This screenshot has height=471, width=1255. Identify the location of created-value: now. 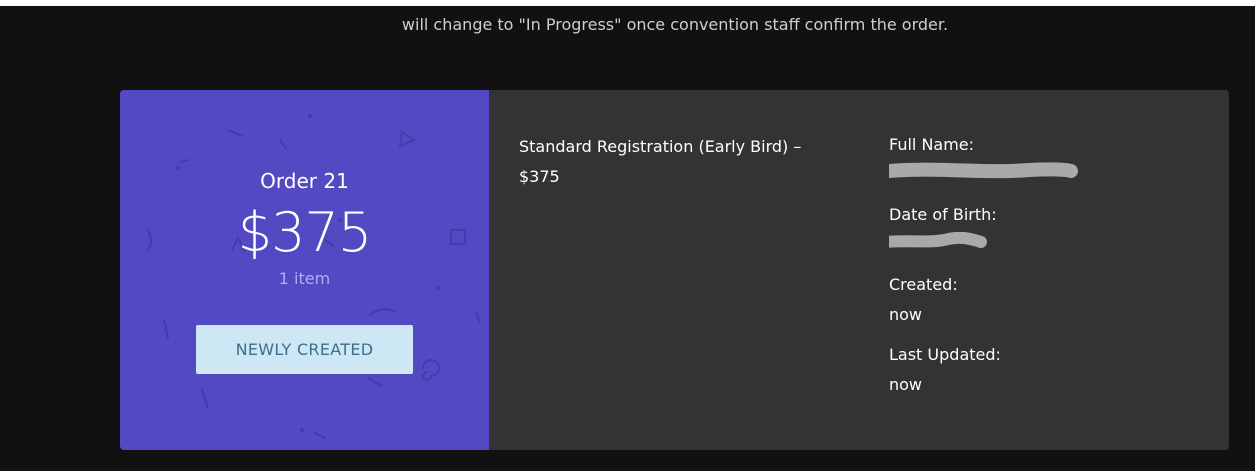
(906, 314).